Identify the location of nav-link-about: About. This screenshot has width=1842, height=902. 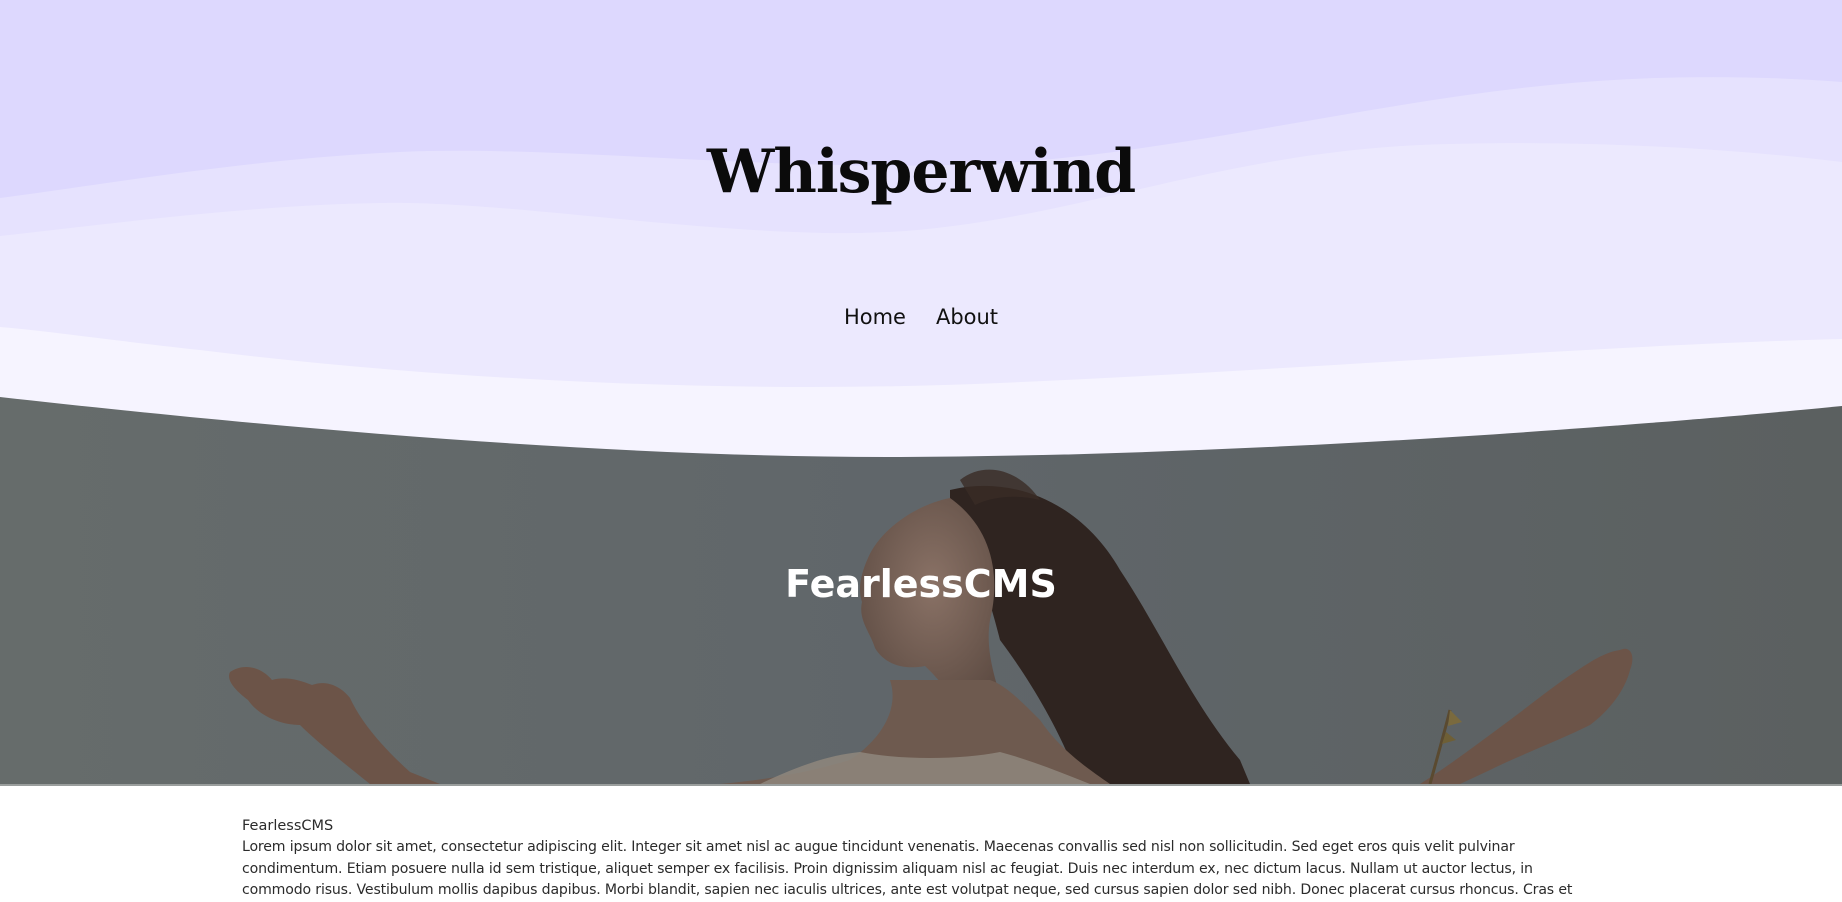
(967, 317).